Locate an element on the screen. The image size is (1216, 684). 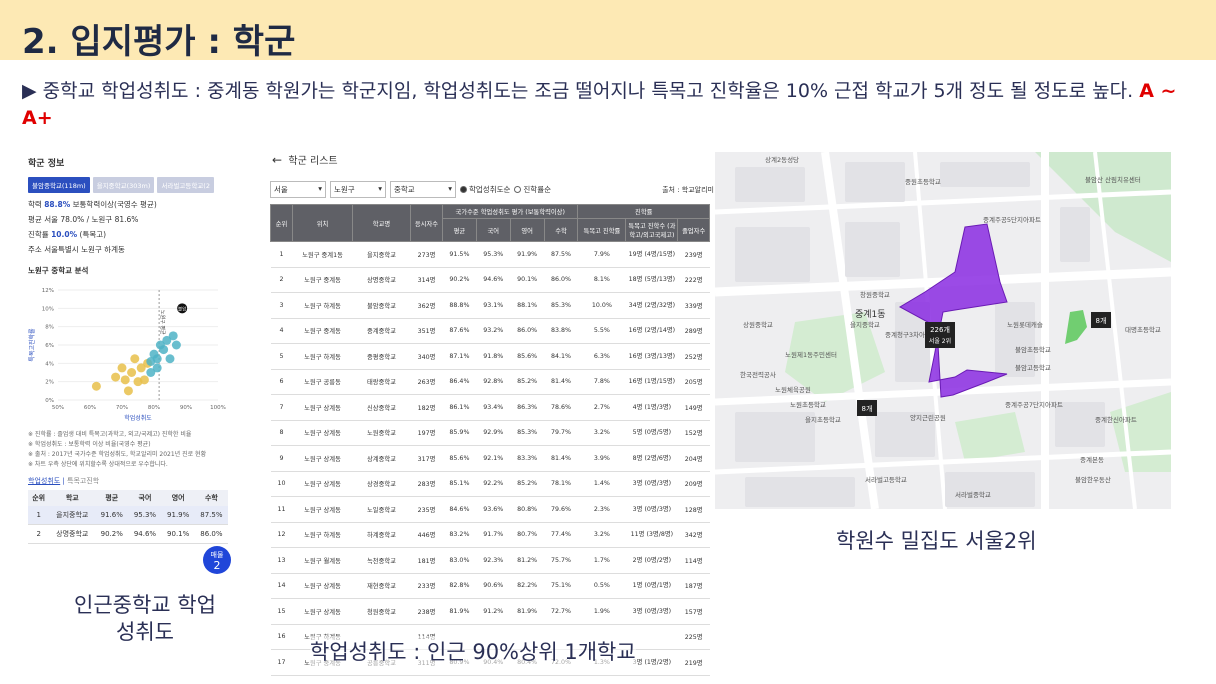
cell: 91.9% is located at coordinates (178, 515).